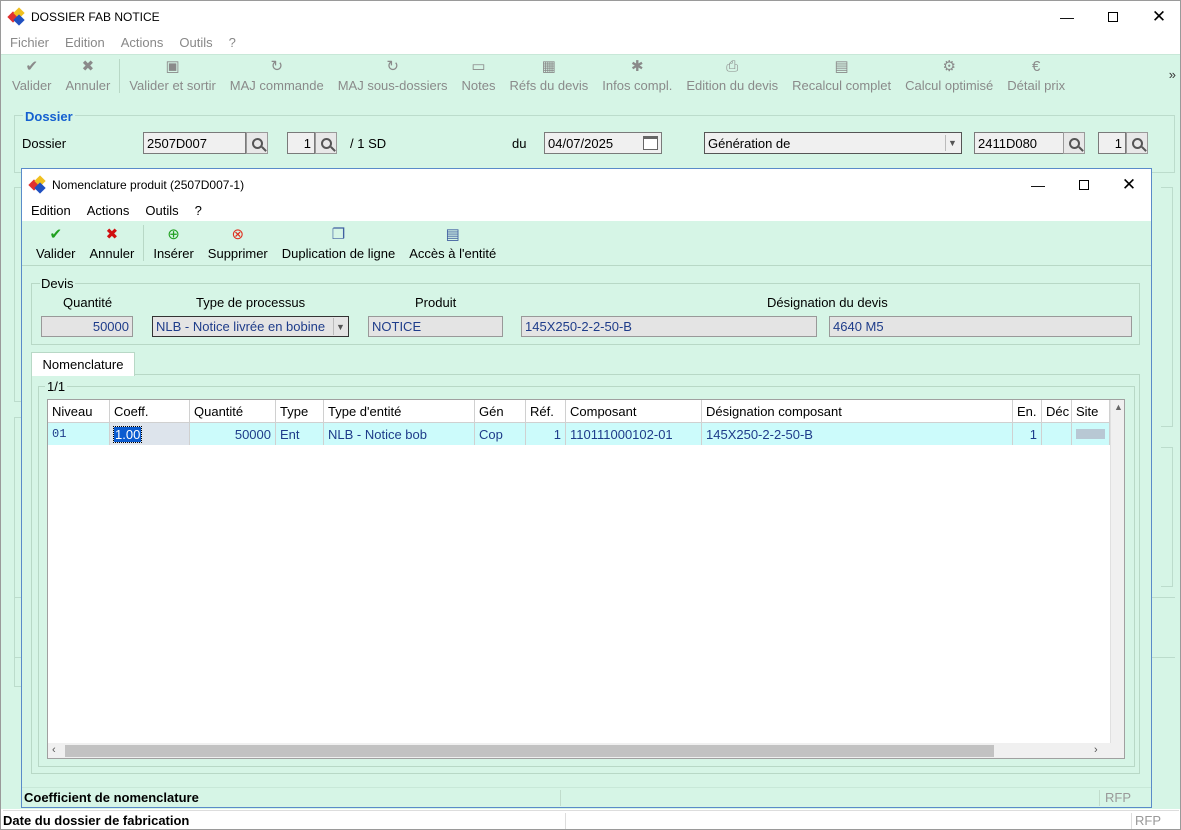 The width and height of the screenshot is (1181, 830). Describe the element at coordinates (79, 411) in the screenshot. I see `col-niveau: Niveau` at that location.